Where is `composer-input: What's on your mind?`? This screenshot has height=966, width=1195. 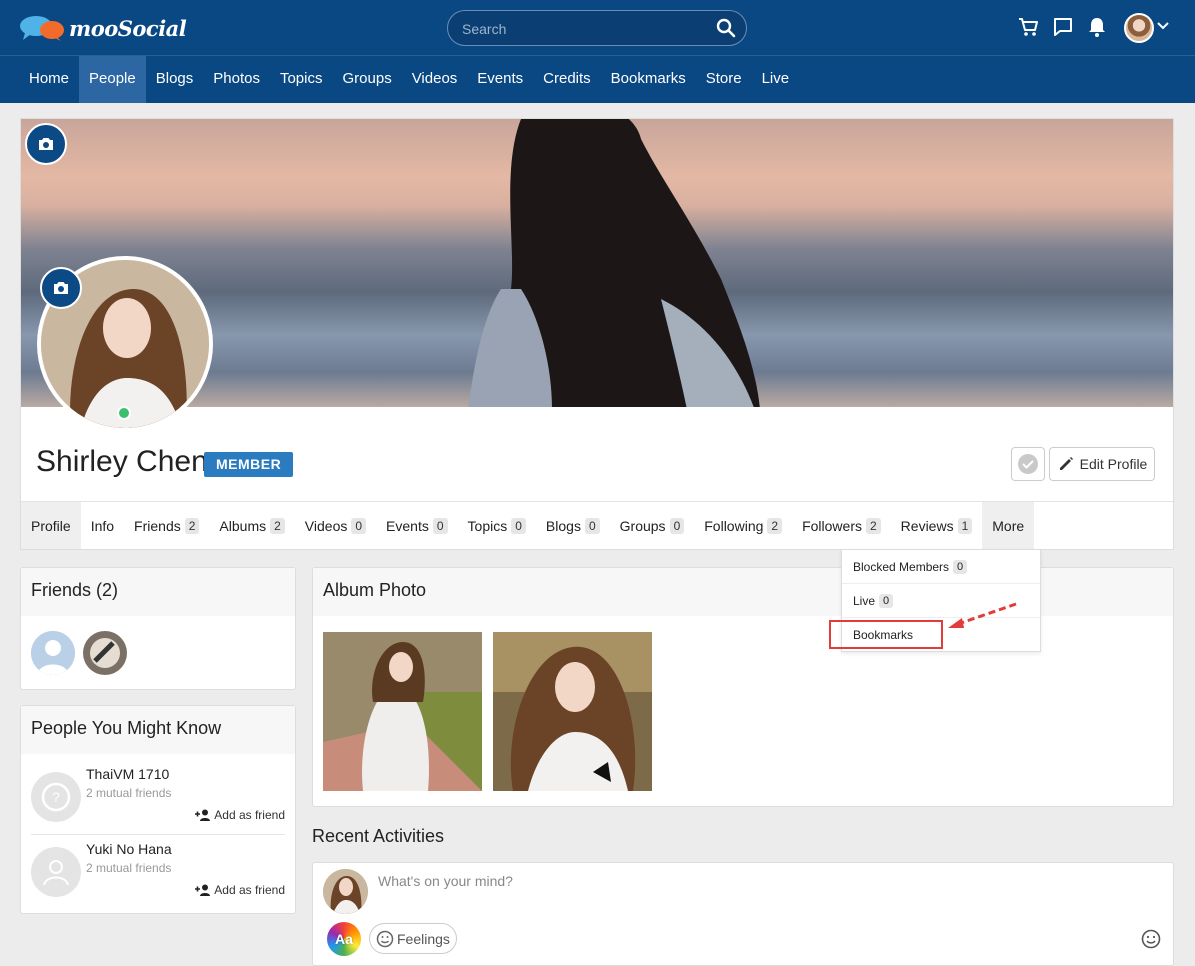 composer-input: What's on your mind? is located at coordinates (445, 881).